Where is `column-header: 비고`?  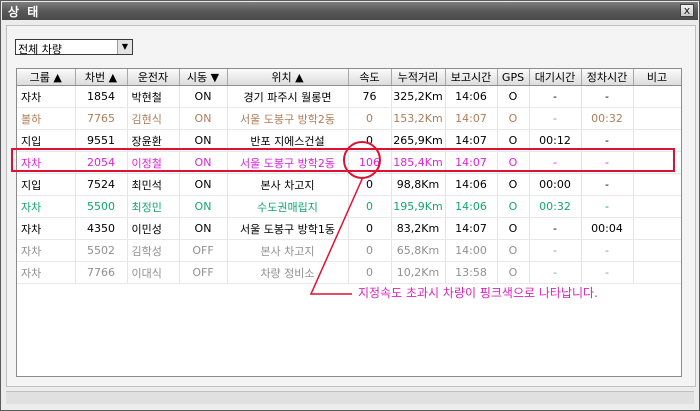
column-header: 비고 is located at coordinates (657, 77).